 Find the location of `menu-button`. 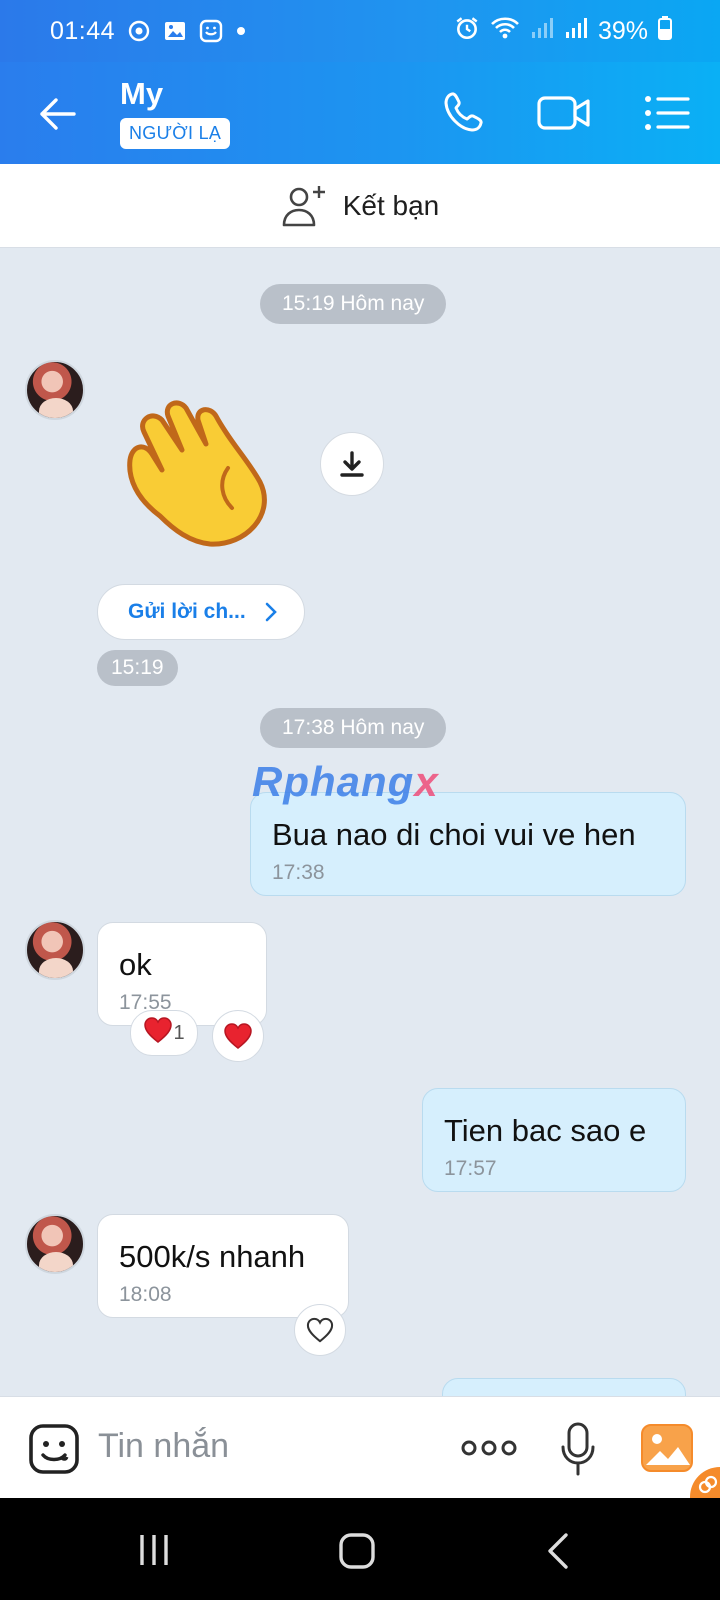

menu-button is located at coordinates (667, 113).